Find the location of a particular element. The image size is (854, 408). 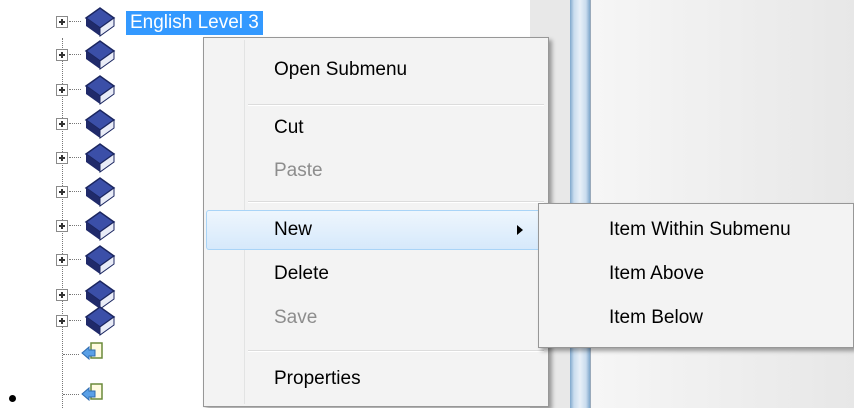

menu-item-new: New is located at coordinates (375, 230).